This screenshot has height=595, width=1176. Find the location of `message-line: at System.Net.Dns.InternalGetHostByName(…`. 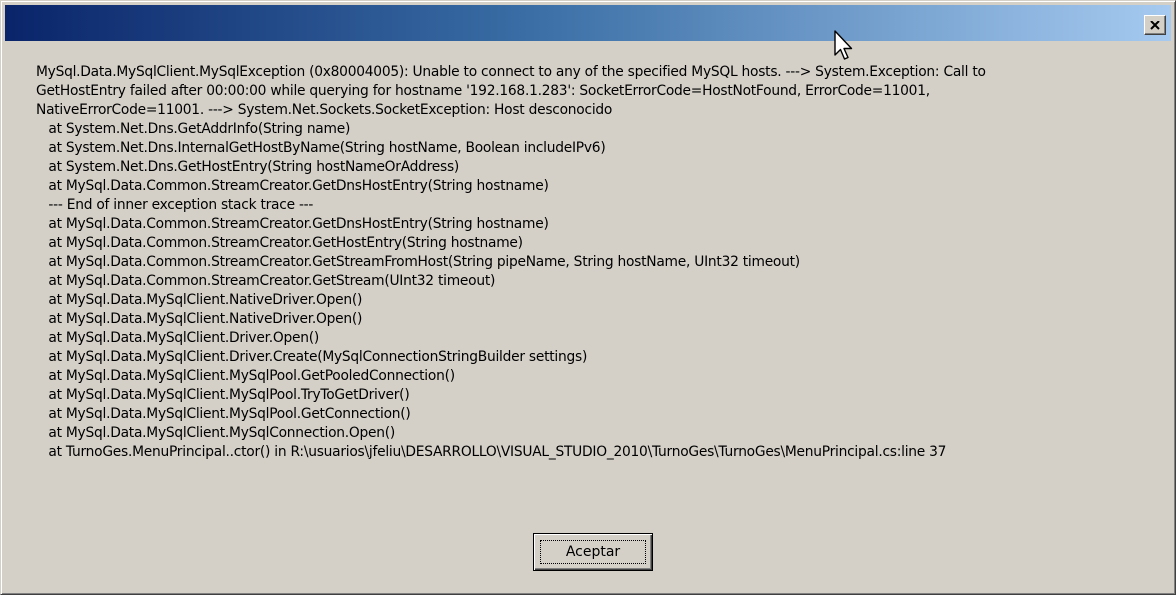

message-line: at System.Net.Dns.InternalGetHostByName(… is located at coordinates (321, 148).